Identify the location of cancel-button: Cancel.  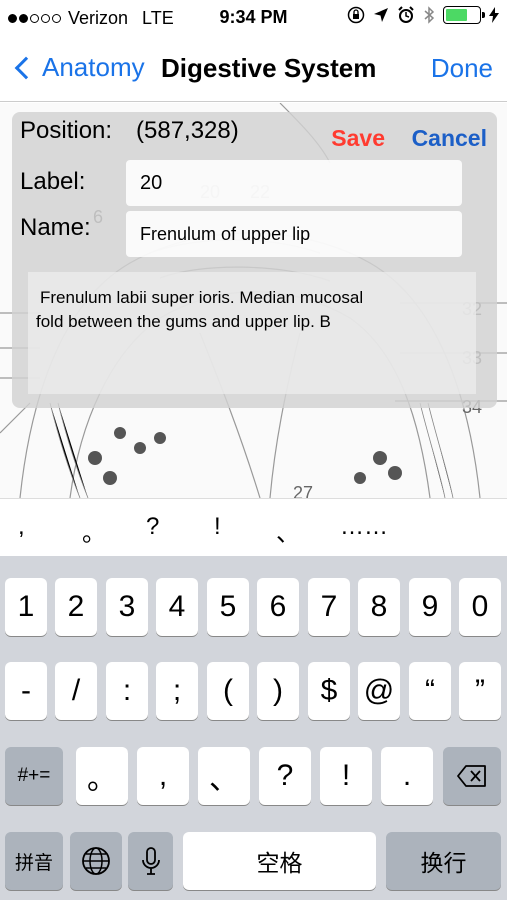
(449, 138).